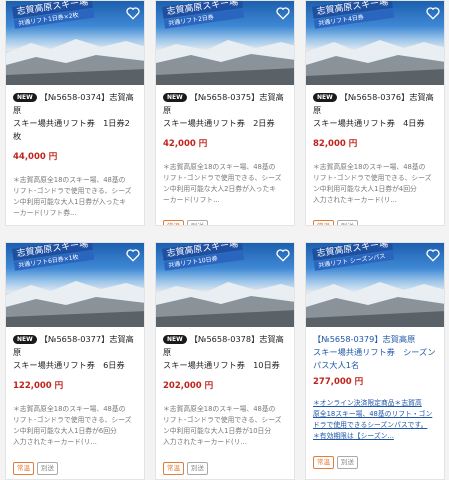  I want to click on description-line: ン中利用可能な大人1日券が入ったキ, so click(70, 202).